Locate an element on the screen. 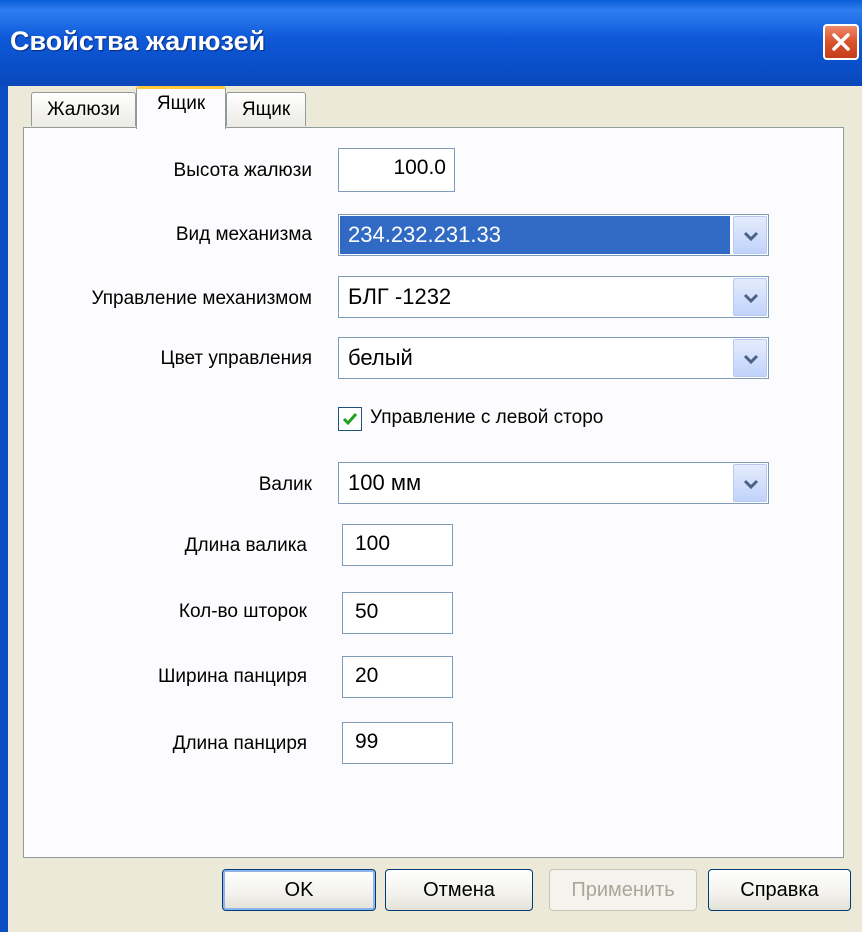 This screenshot has width=862, height=932. window-title: Свойства жалюзей is located at coordinates (138, 41).